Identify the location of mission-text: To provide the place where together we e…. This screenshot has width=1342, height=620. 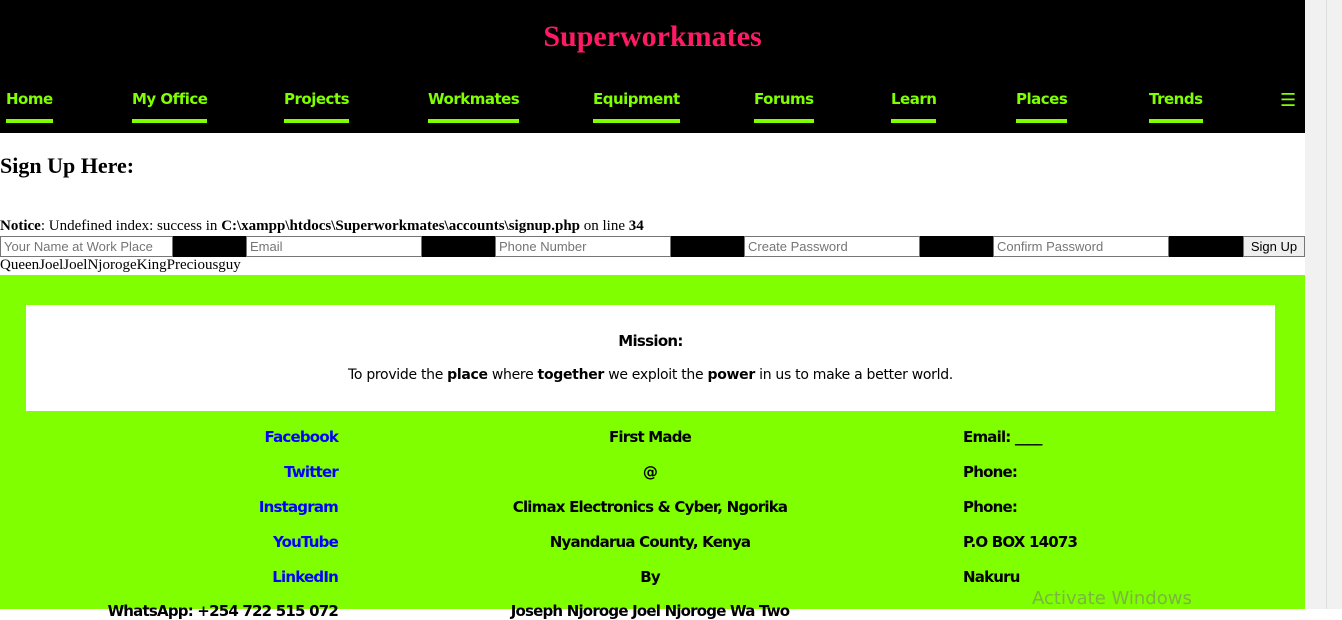
(650, 375).